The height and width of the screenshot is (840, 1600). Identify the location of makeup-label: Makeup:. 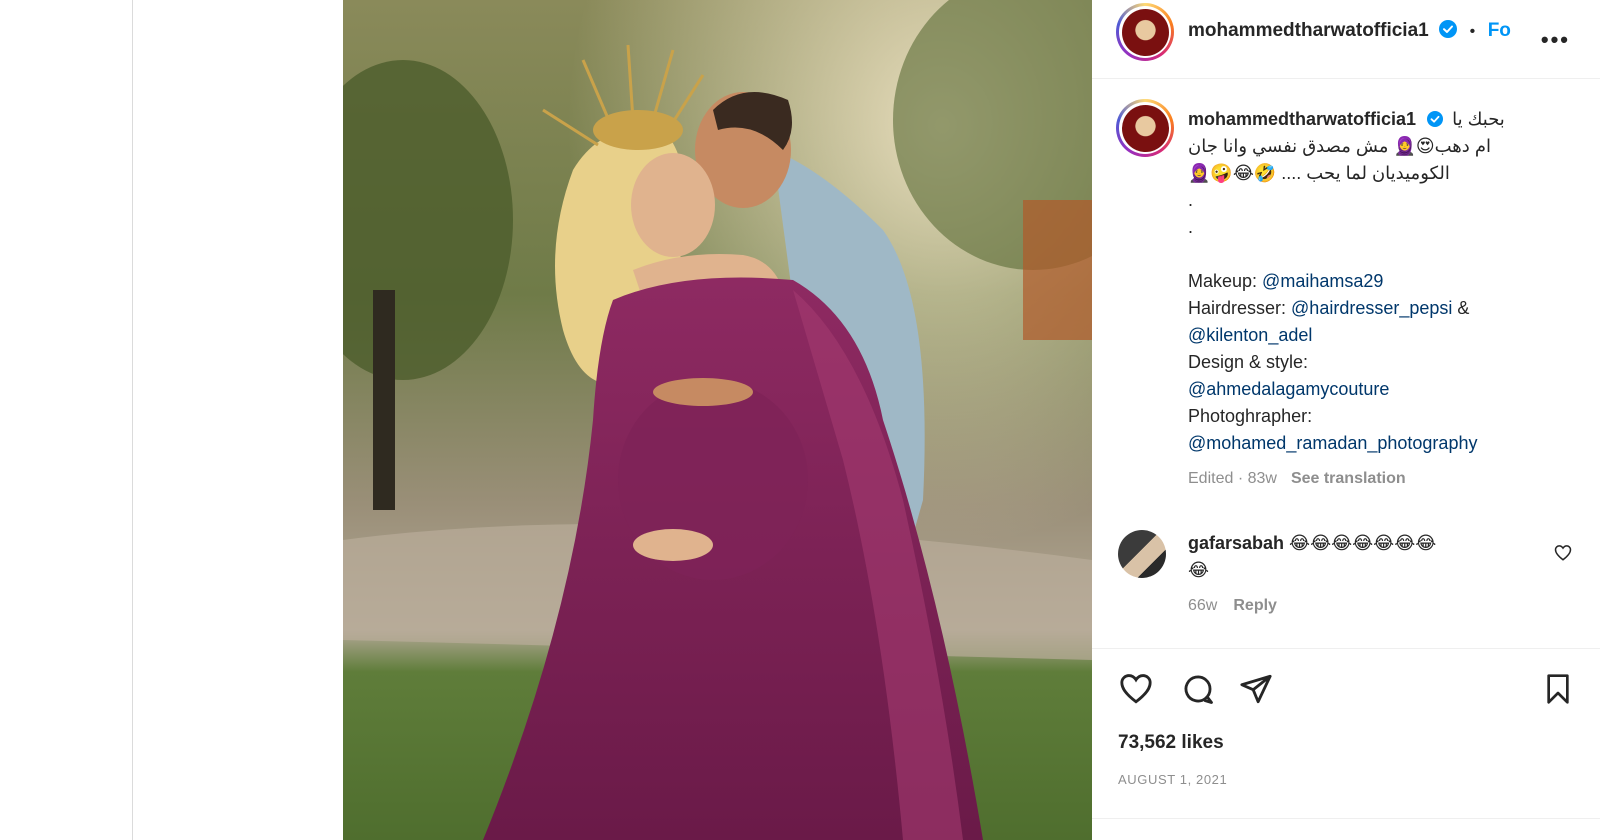
(1225, 281).